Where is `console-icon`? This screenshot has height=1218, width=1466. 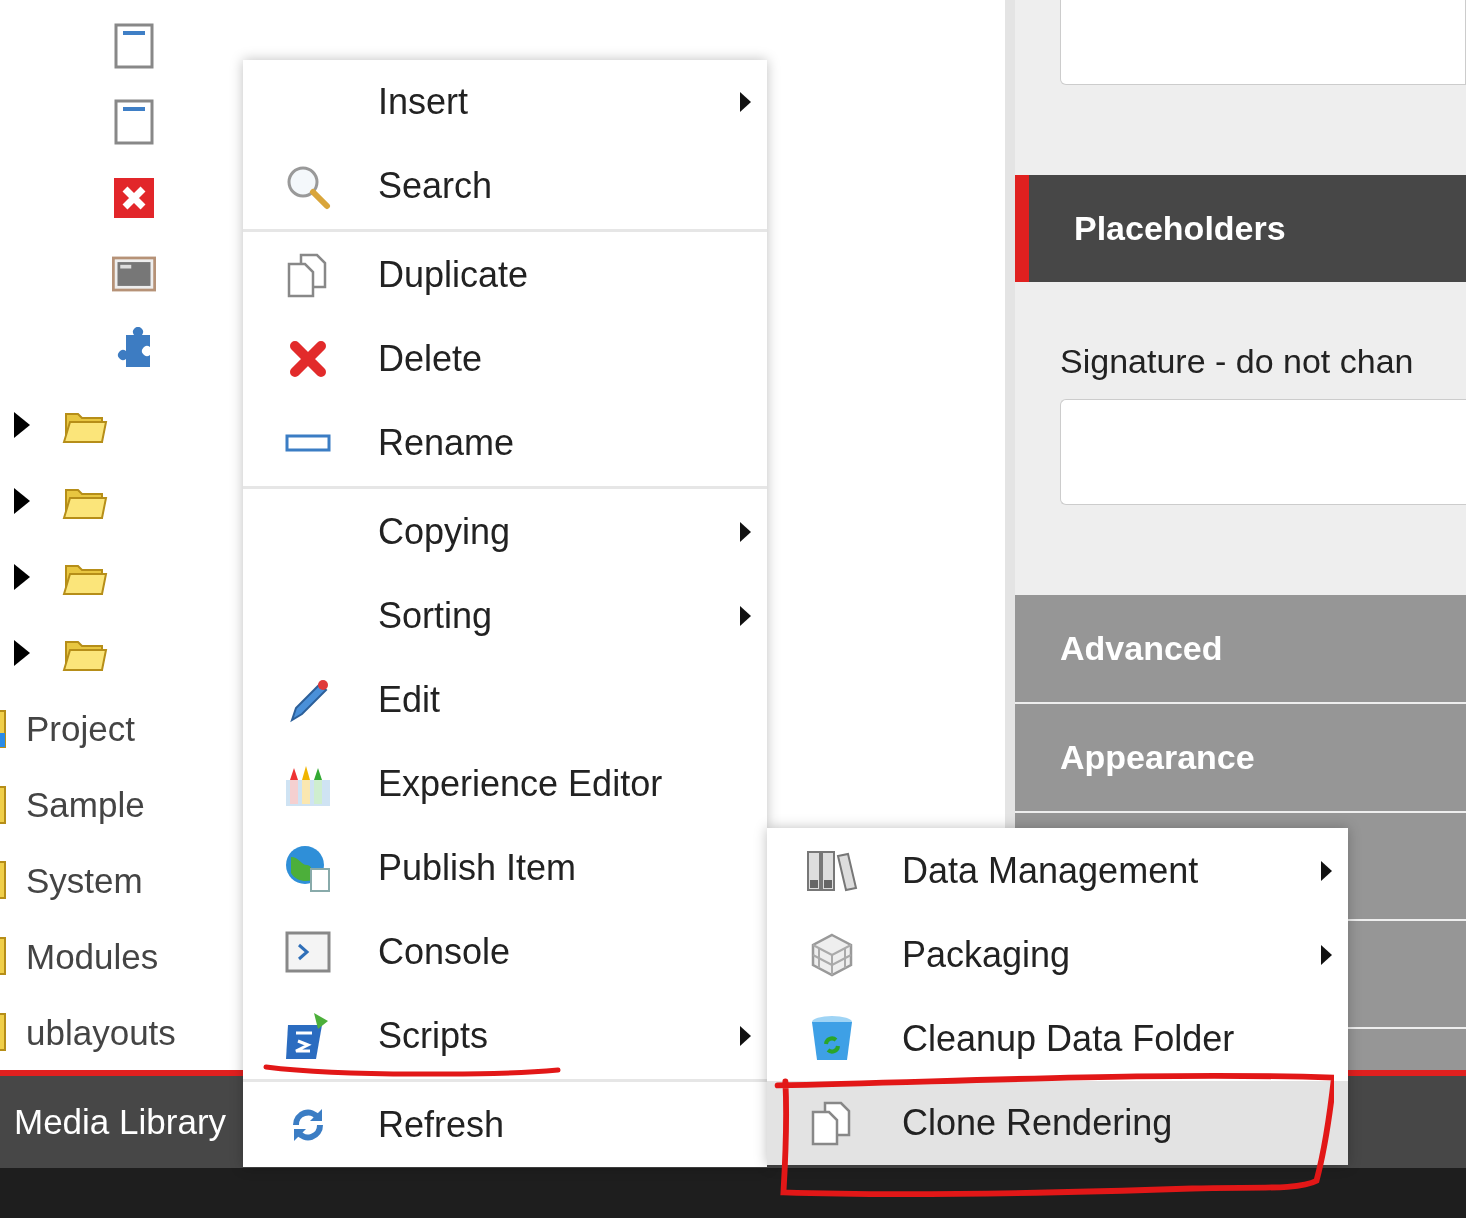 console-icon is located at coordinates (307, 952).